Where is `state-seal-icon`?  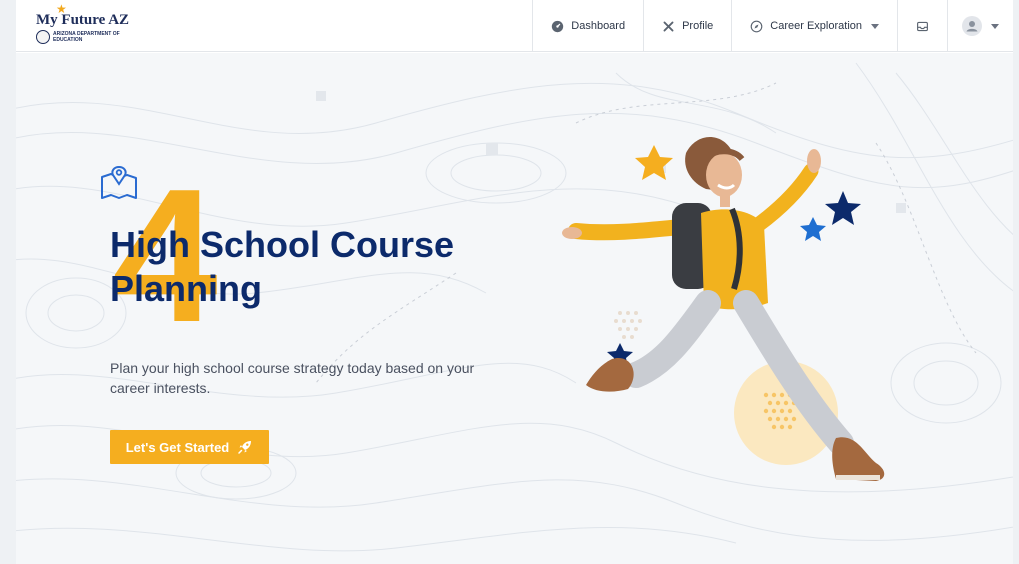 state-seal-icon is located at coordinates (43, 37).